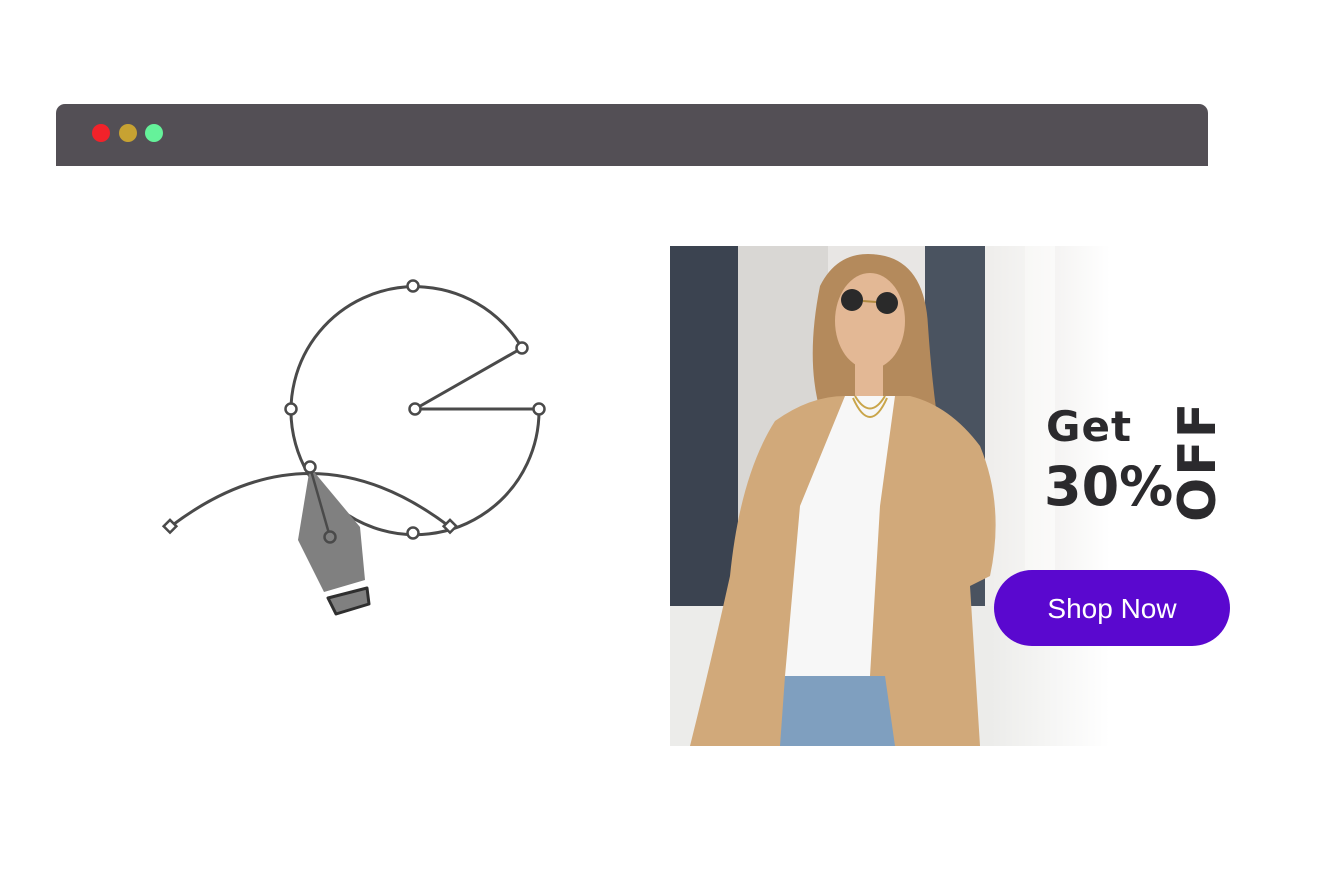  Describe the element at coordinates (101, 133) in the screenshot. I see `close-window-button` at that location.